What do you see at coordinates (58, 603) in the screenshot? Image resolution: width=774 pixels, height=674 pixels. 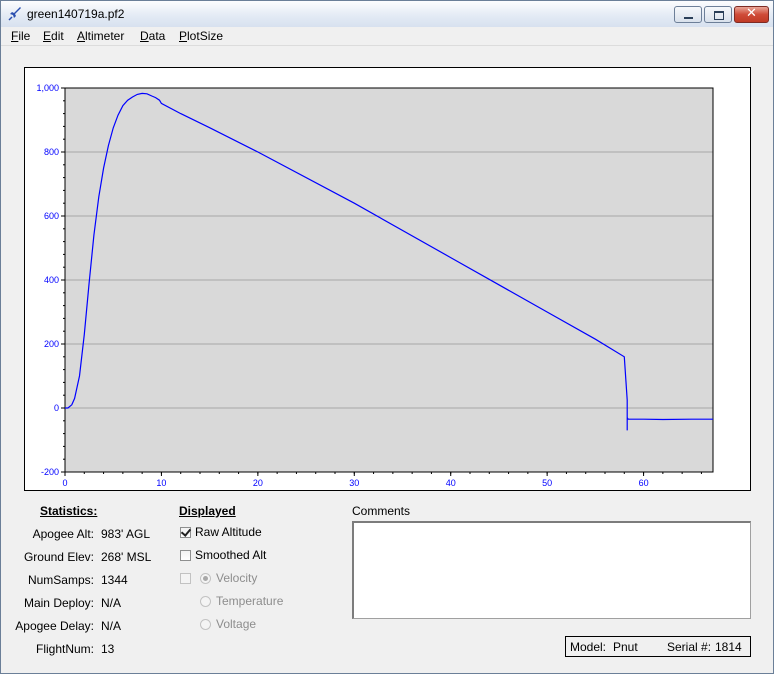 I see `main-deploy-label: Main Deploy:` at bounding box center [58, 603].